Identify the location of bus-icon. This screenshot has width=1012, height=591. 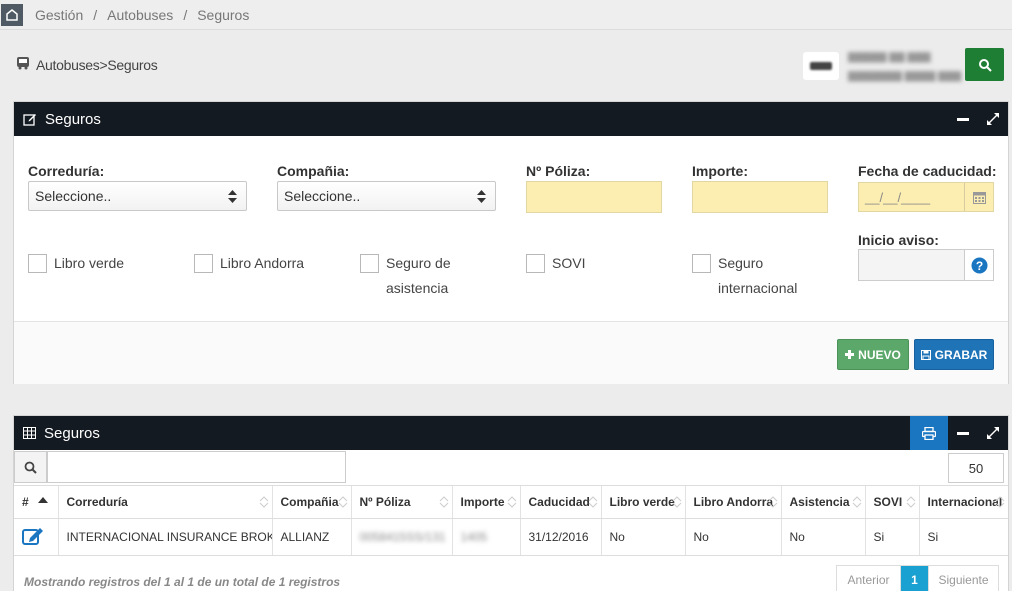
(23, 64).